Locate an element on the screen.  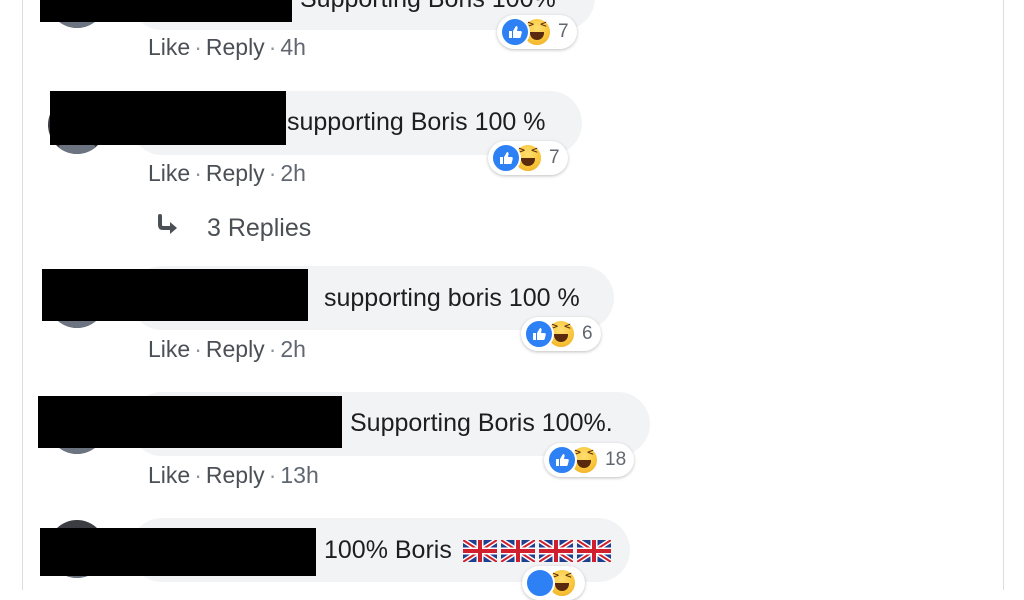
comment-text: supporting Boris 100 % is located at coordinates (416, 122).